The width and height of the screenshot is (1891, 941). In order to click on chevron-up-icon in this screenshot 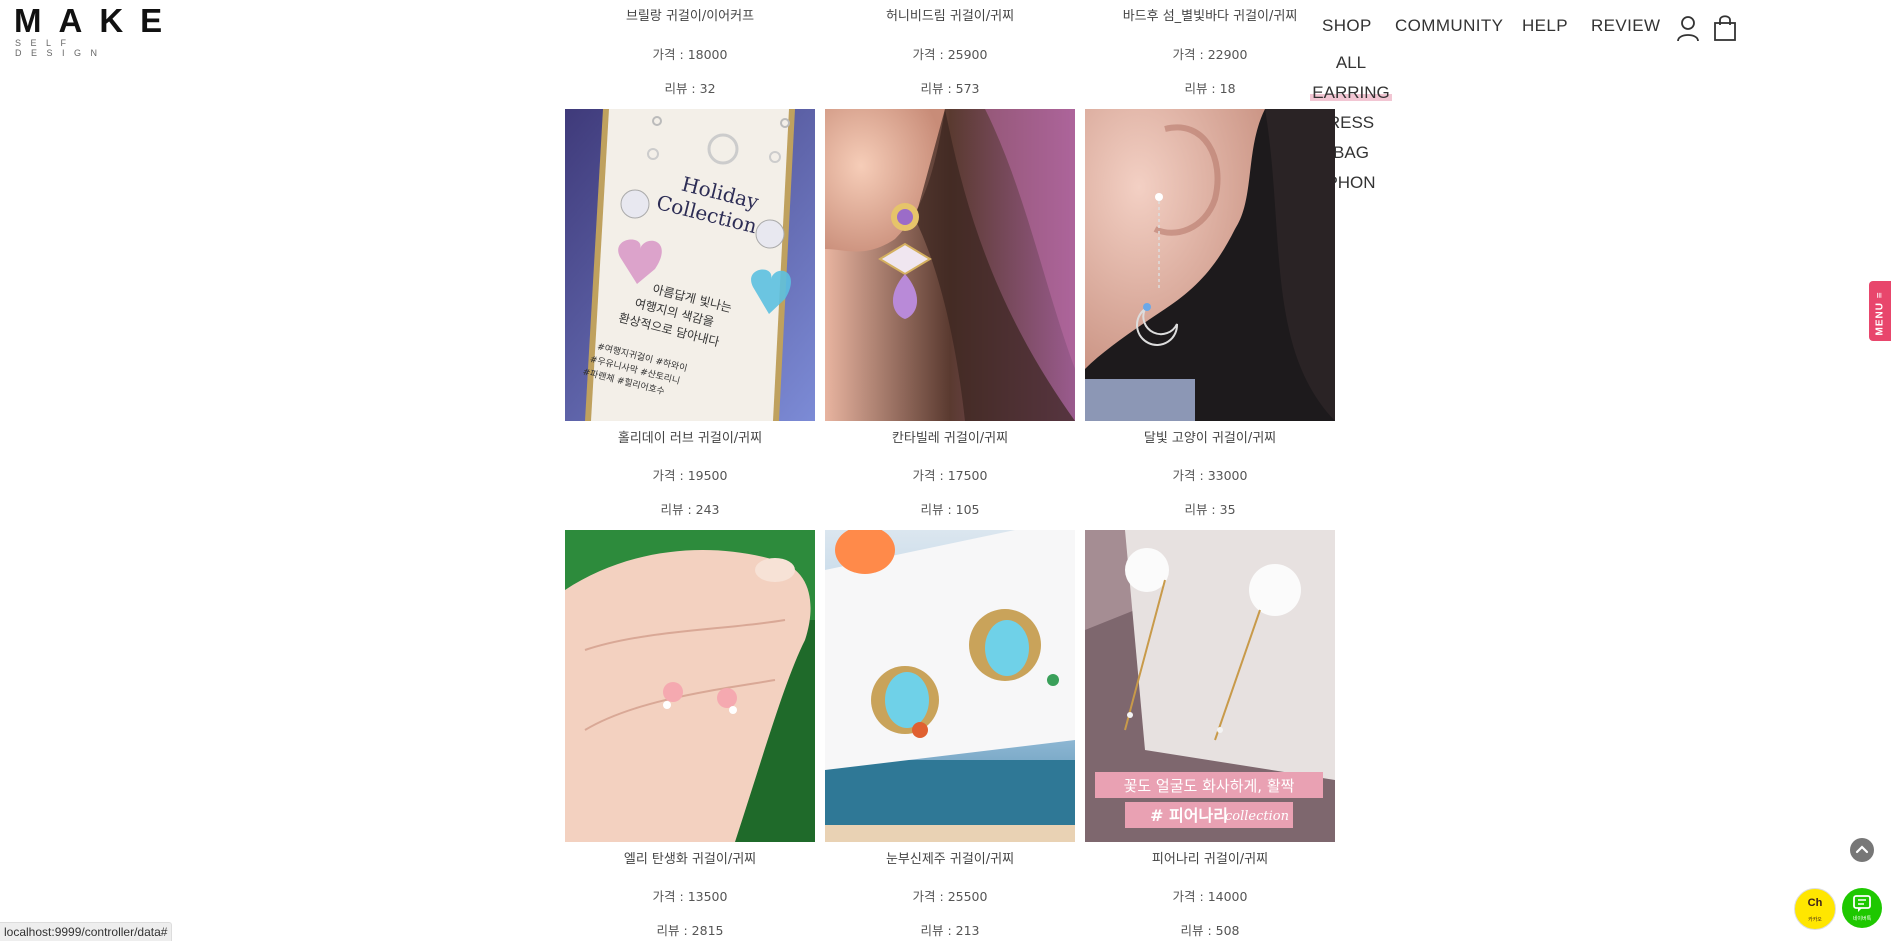, I will do `click(1862, 849)`.